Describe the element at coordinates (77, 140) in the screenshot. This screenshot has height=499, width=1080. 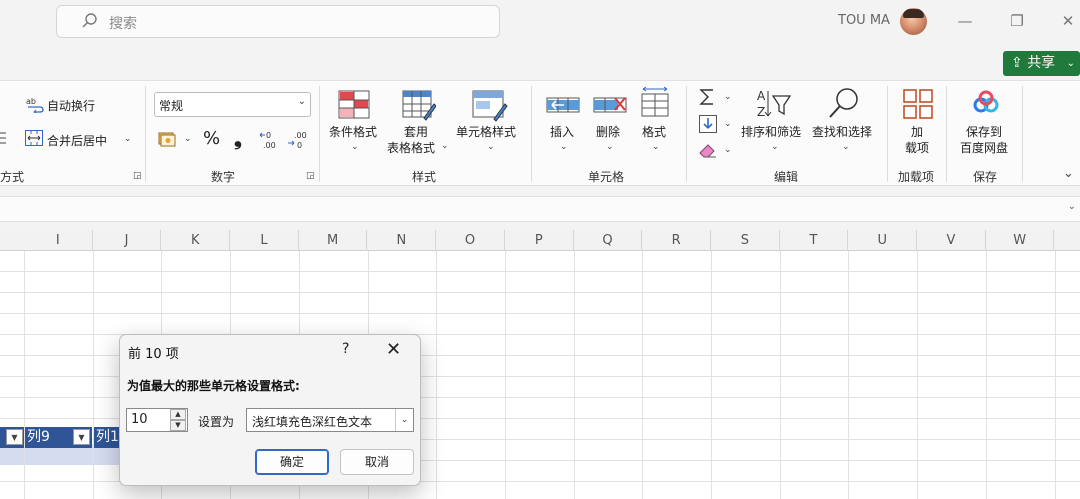
I see `merge-center-button: 合并后居中` at that location.